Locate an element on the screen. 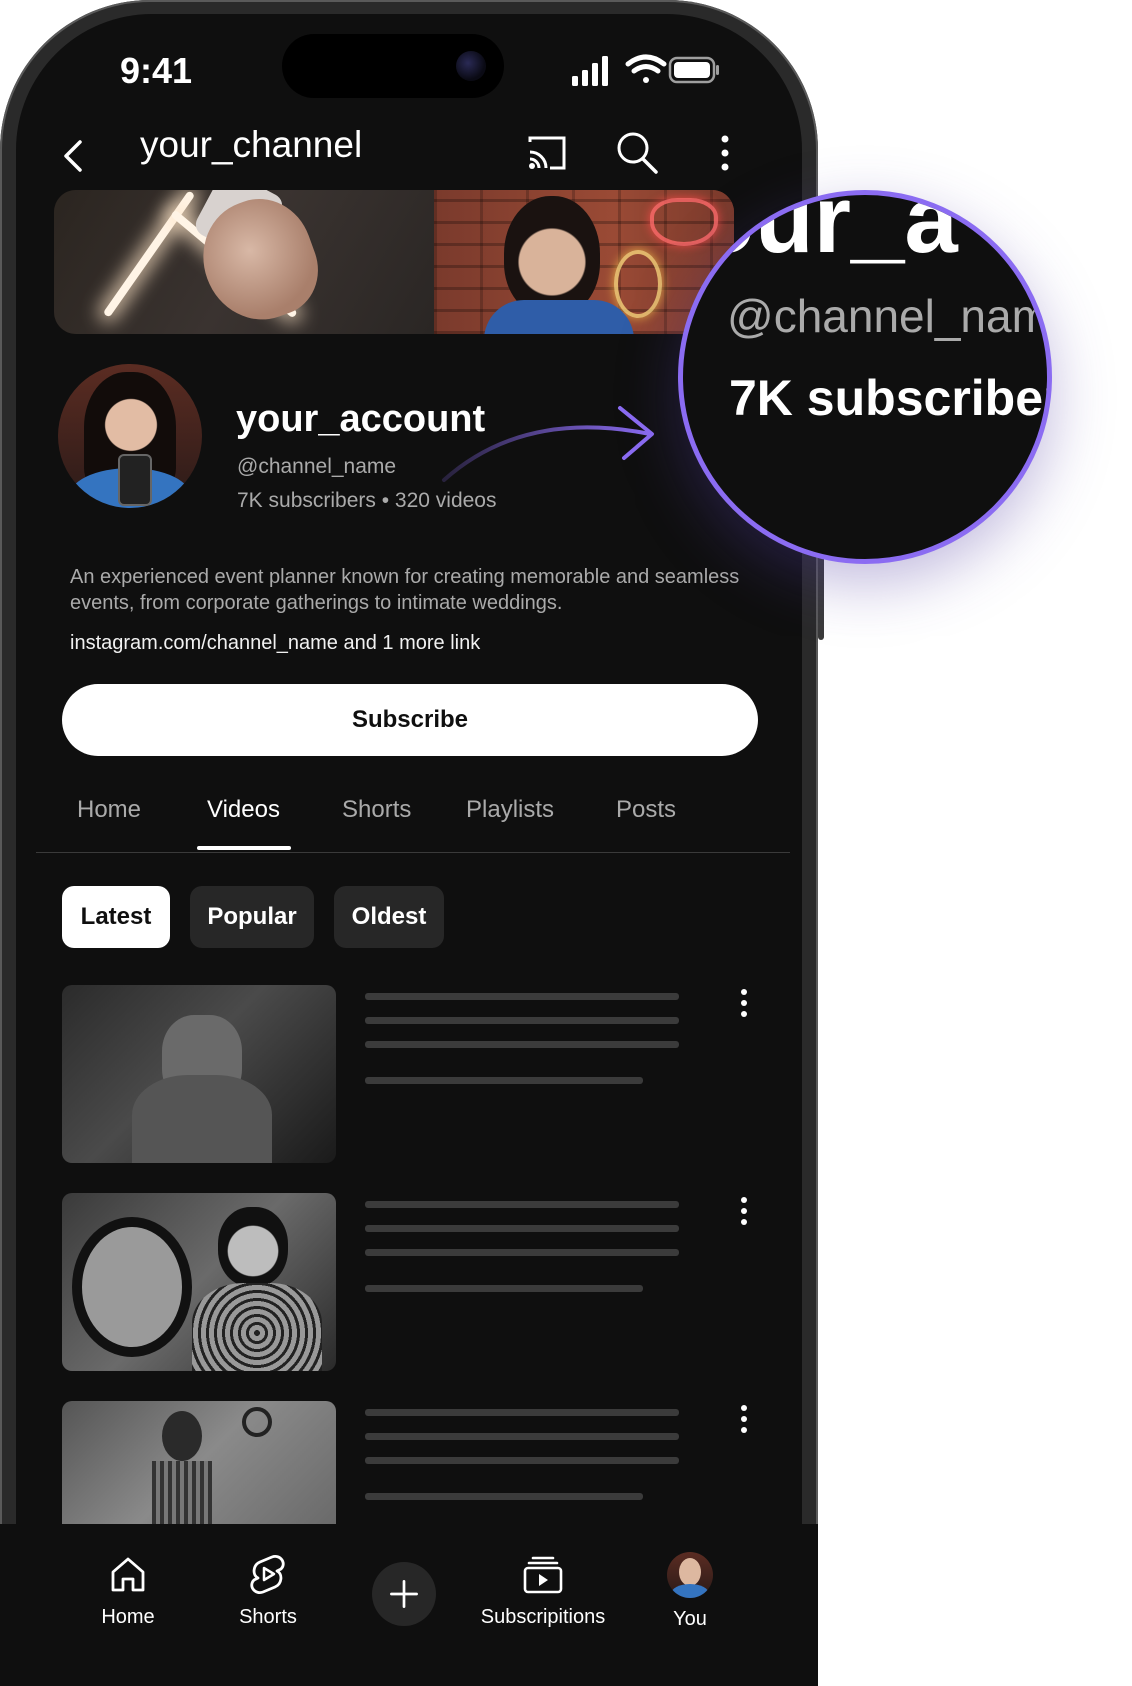 The height and width of the screenshot is (1686, 1132). nav-home: Home is located at coordinates (128, 1590).